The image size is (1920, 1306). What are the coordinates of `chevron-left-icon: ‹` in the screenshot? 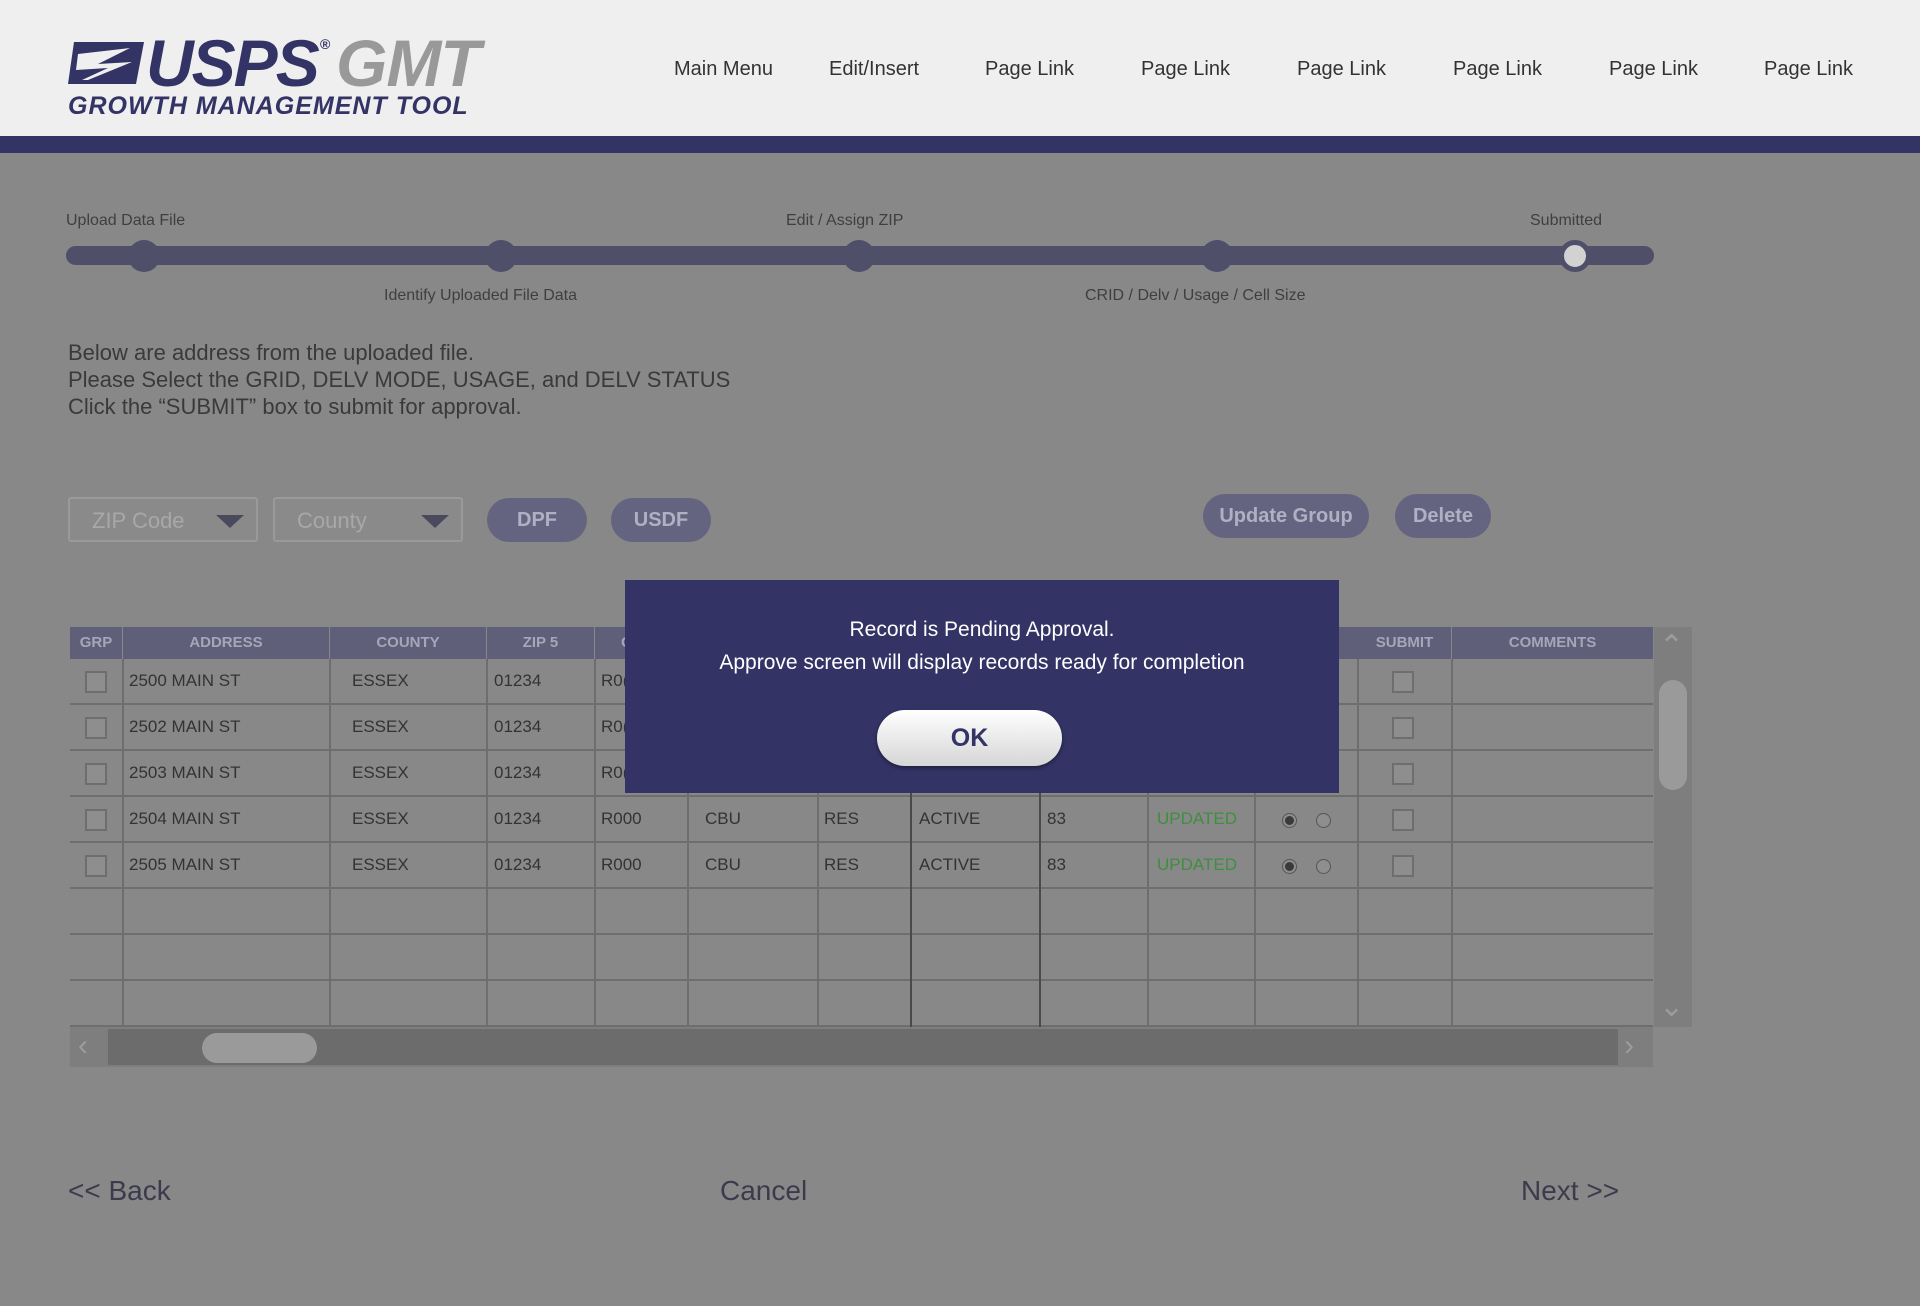 It's located at (83, 1046).